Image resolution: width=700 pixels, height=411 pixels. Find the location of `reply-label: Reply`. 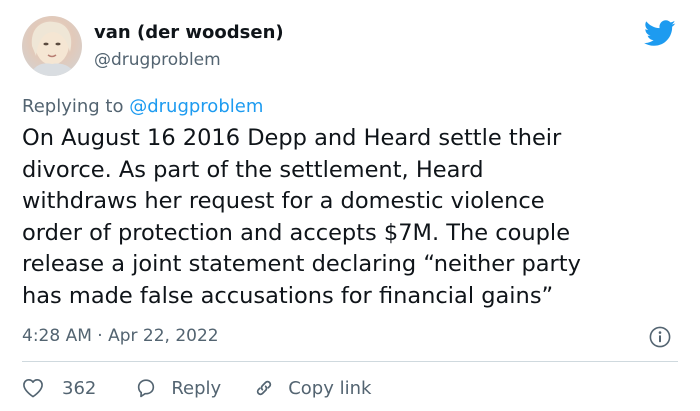

reply-label: Reply is located at coordinates (196, 388).